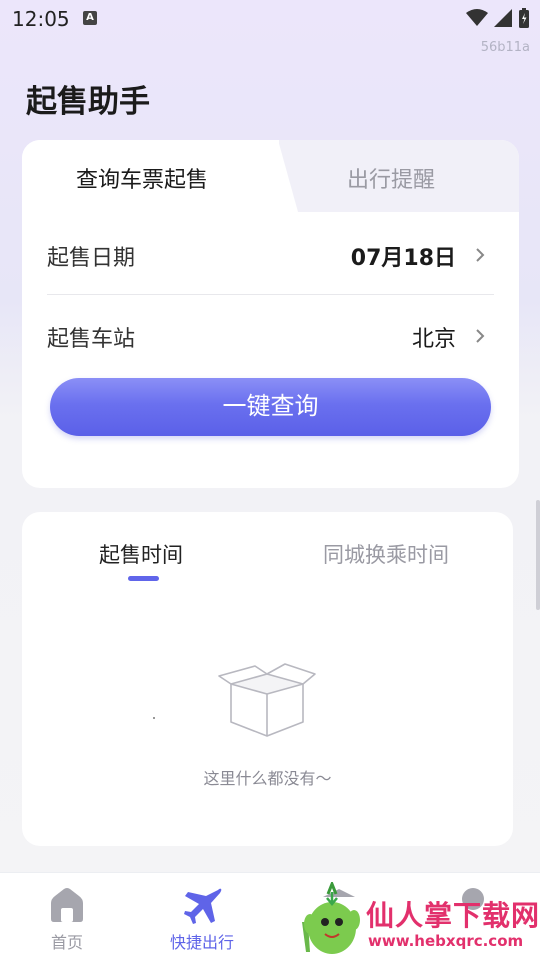 This screenshot has height=960, width=540. I want to click on tab-indicator, so click(143, 578).